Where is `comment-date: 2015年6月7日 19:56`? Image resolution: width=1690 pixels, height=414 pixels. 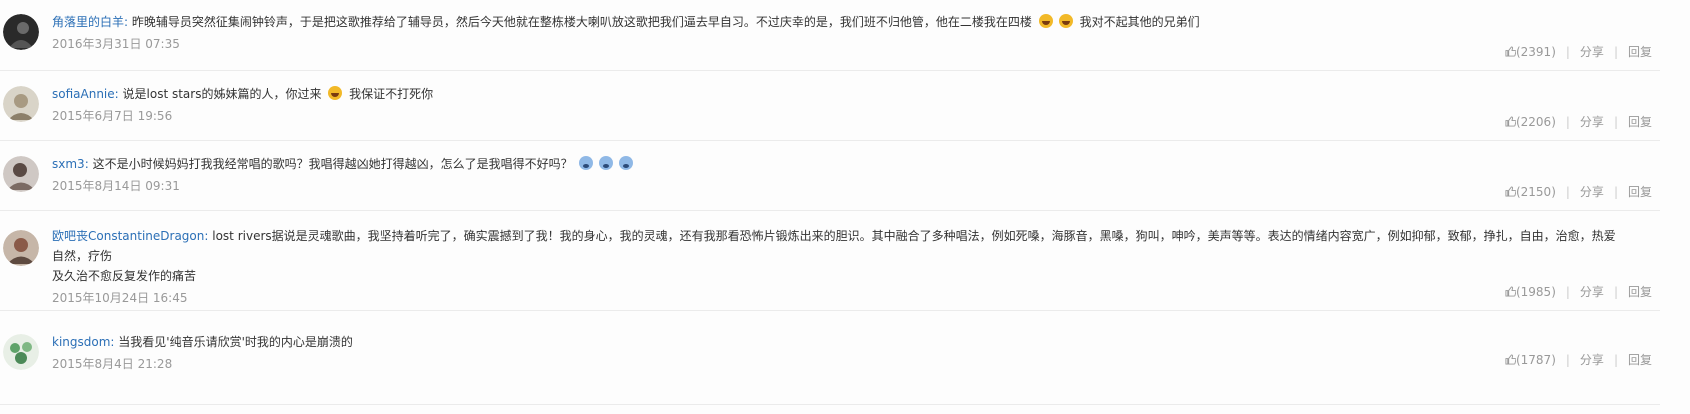 comment-date: 2015年6月7日 19:56 is located at coordinates (112, 116).